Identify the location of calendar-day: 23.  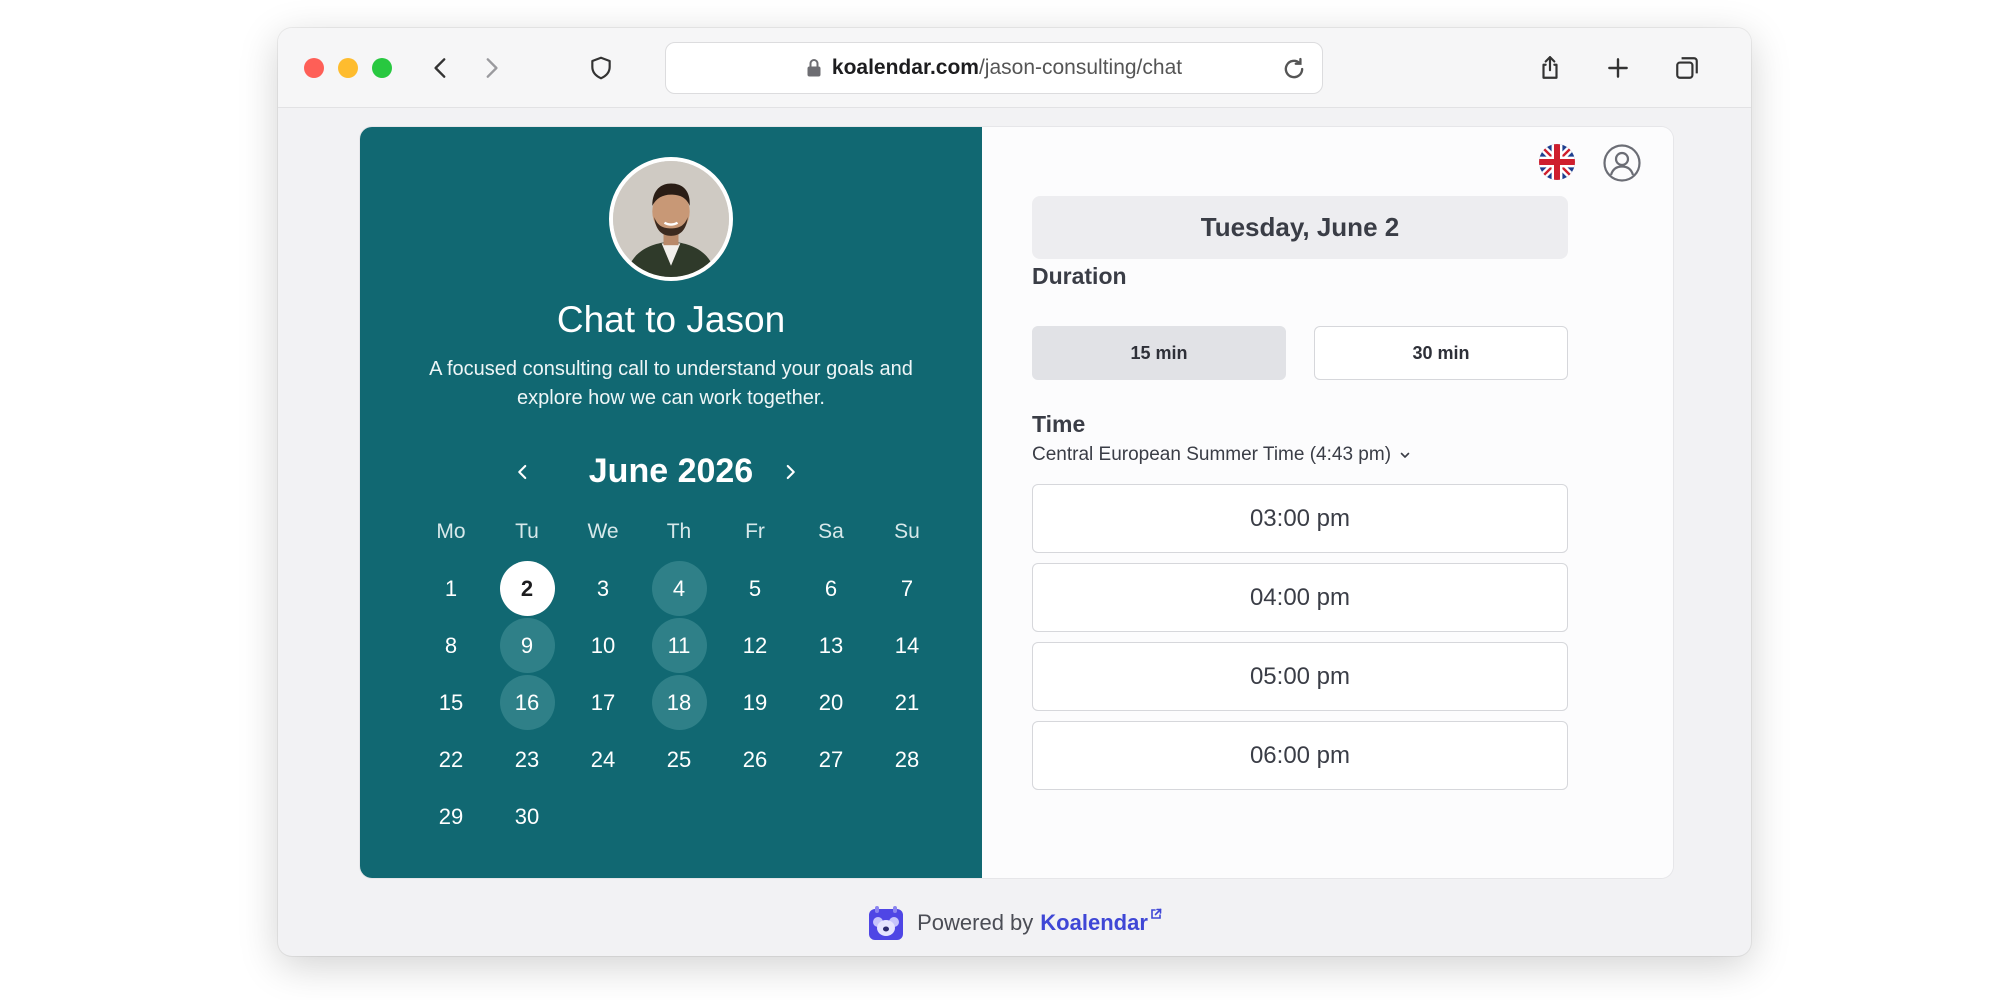
(527, 759).